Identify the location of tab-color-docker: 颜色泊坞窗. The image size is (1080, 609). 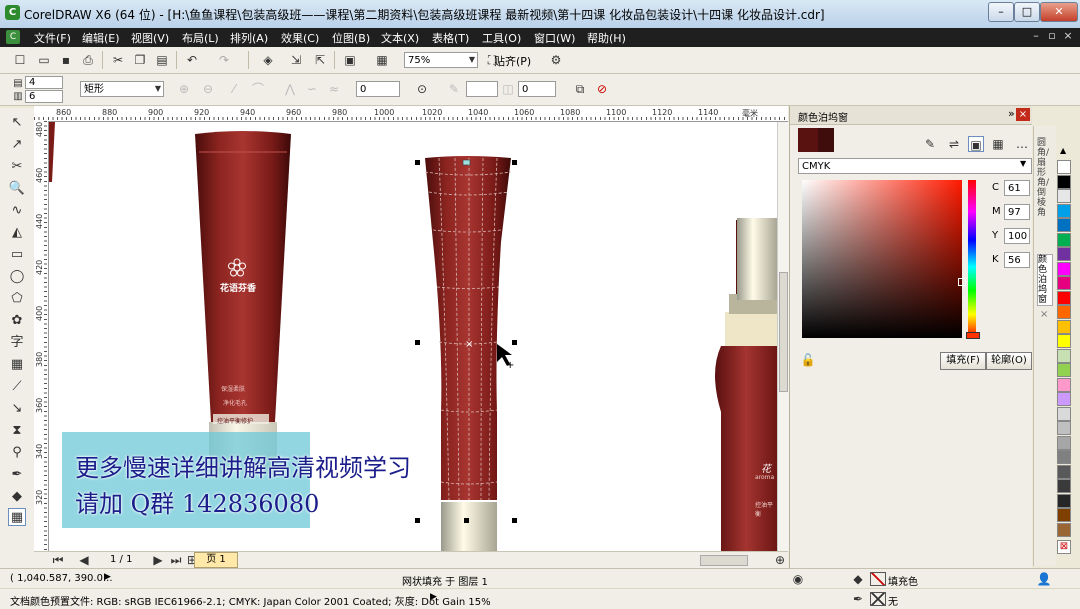
(1045, 280).